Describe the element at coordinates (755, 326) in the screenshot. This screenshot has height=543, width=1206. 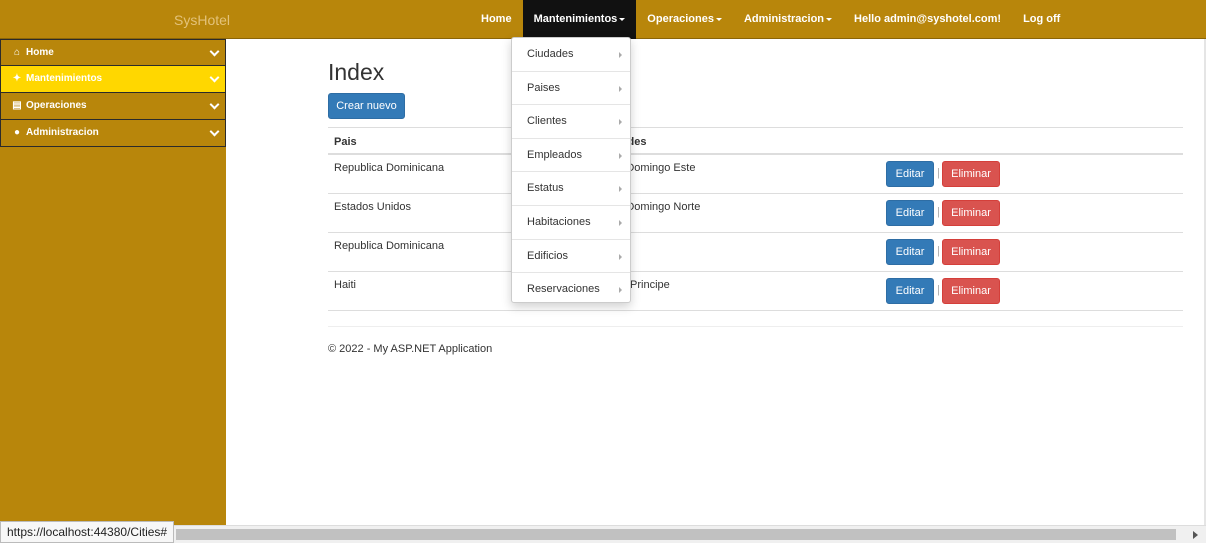
I see `footer-divider` at that location.